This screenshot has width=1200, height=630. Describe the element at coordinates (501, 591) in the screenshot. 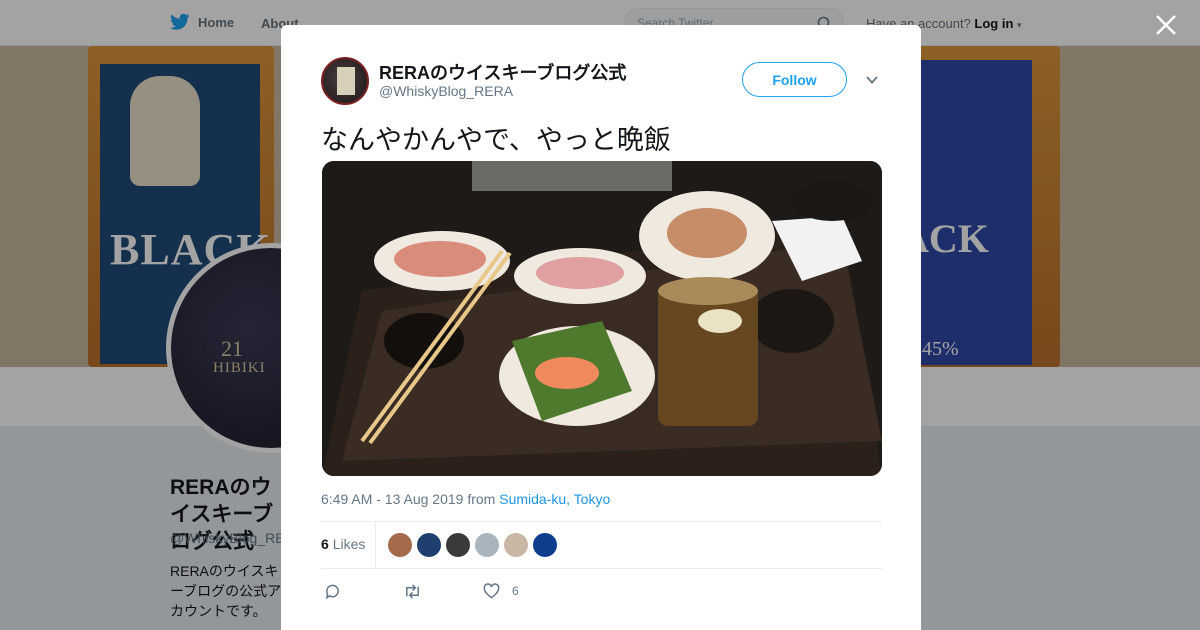

I see `like-button: 6` at that location.